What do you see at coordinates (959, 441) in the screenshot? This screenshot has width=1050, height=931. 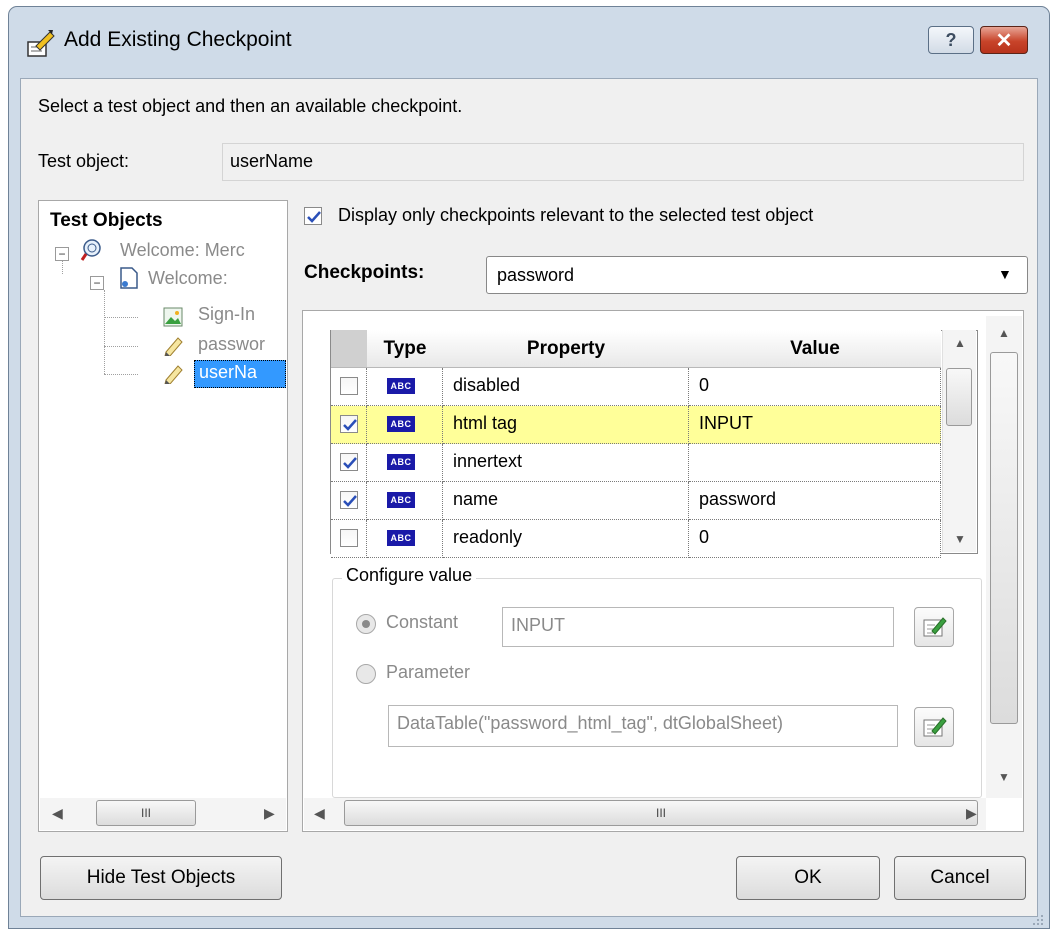 I see `grid-vertical-scrollbar` at bounding box center [959, 441].